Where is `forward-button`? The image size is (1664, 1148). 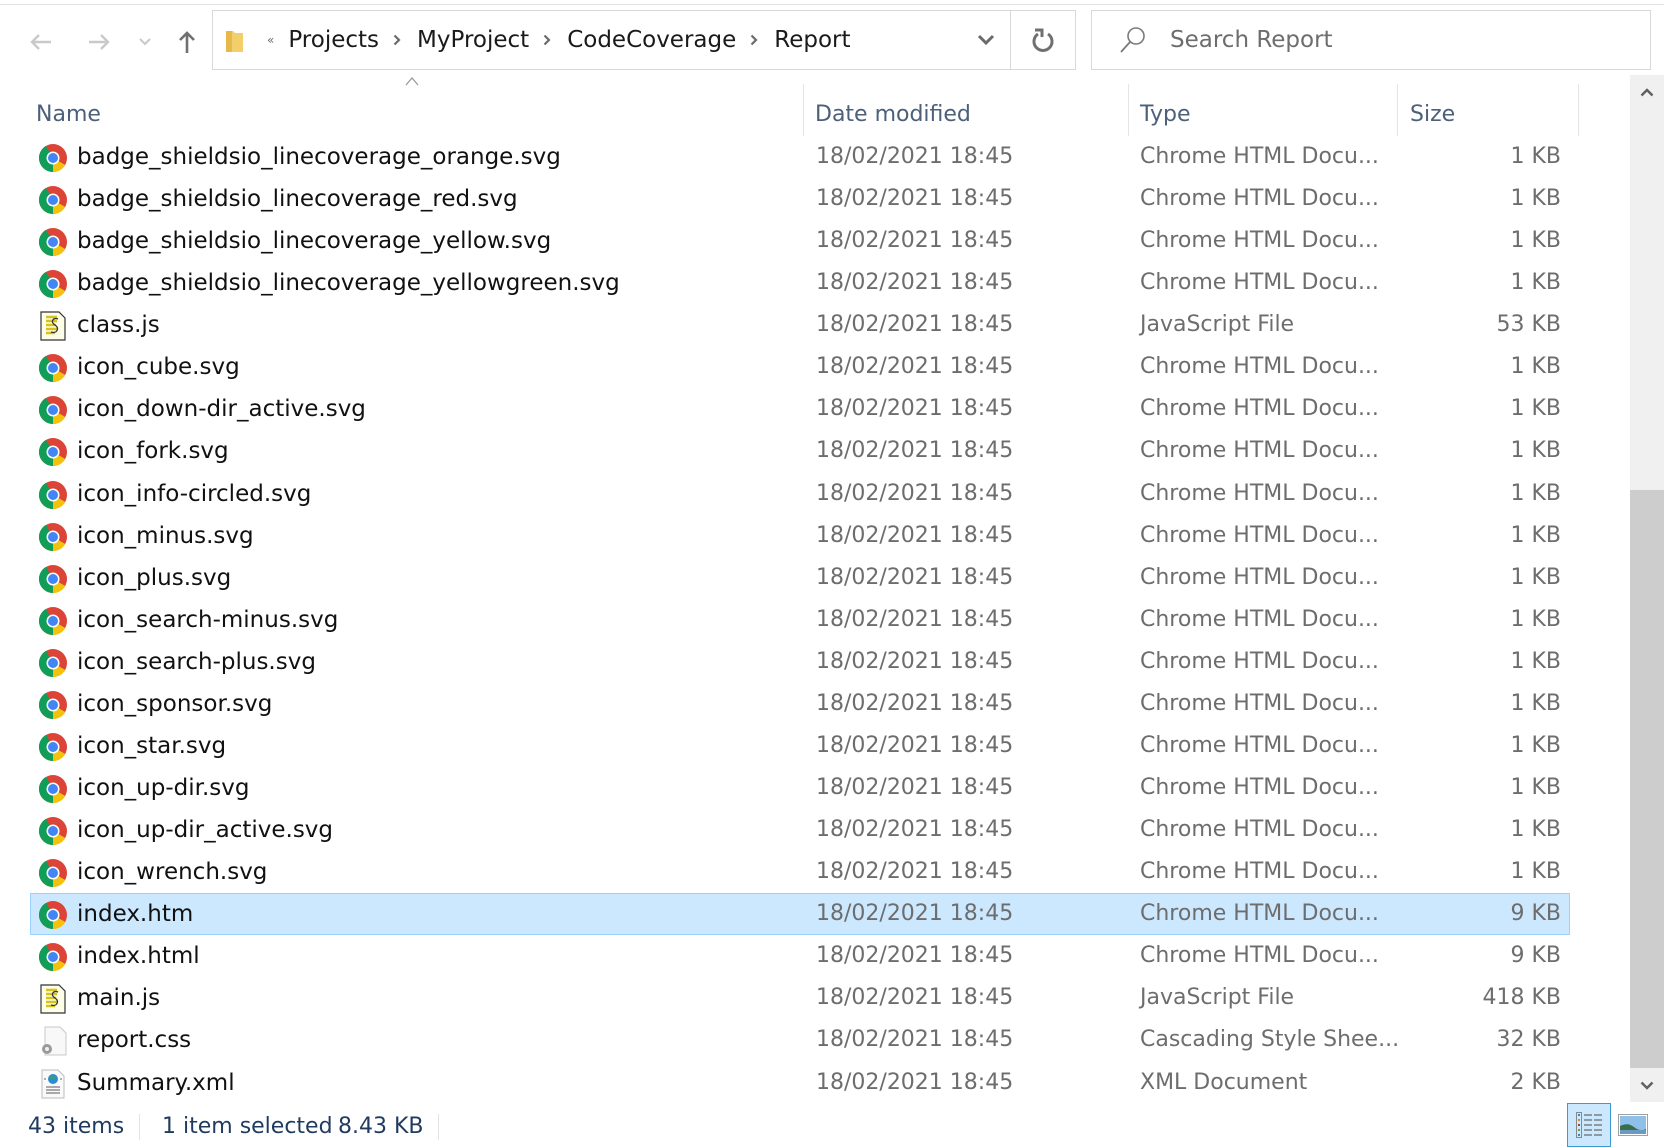
forward-button is located at coordinates (99, 42).